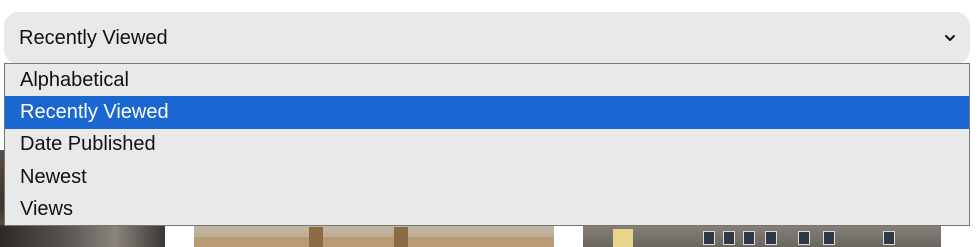 Image resolution: width=980 pixels, height=247 pixels. What do you see at coordinates (487, 80) in the screenshot?
I see `dropdown-option-alphabetical: Alphabetical` at bounding box center [487, 80].